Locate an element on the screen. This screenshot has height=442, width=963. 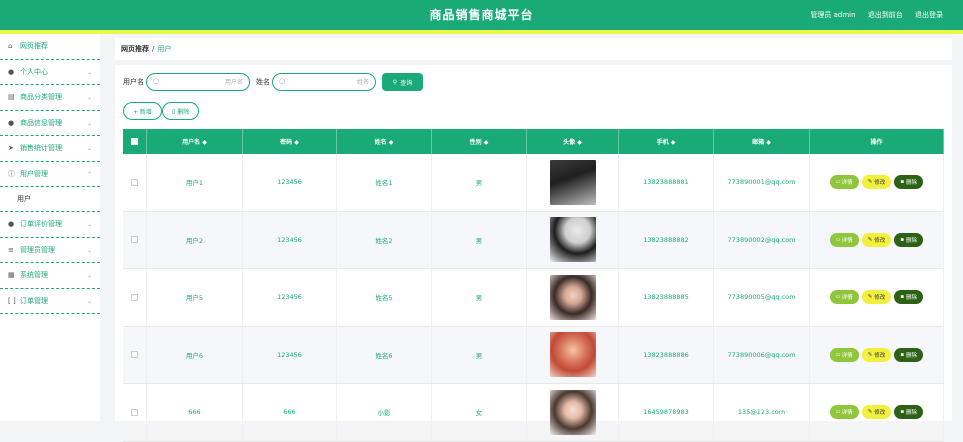
cell-username: 666 is located at coordinates (195, 412).